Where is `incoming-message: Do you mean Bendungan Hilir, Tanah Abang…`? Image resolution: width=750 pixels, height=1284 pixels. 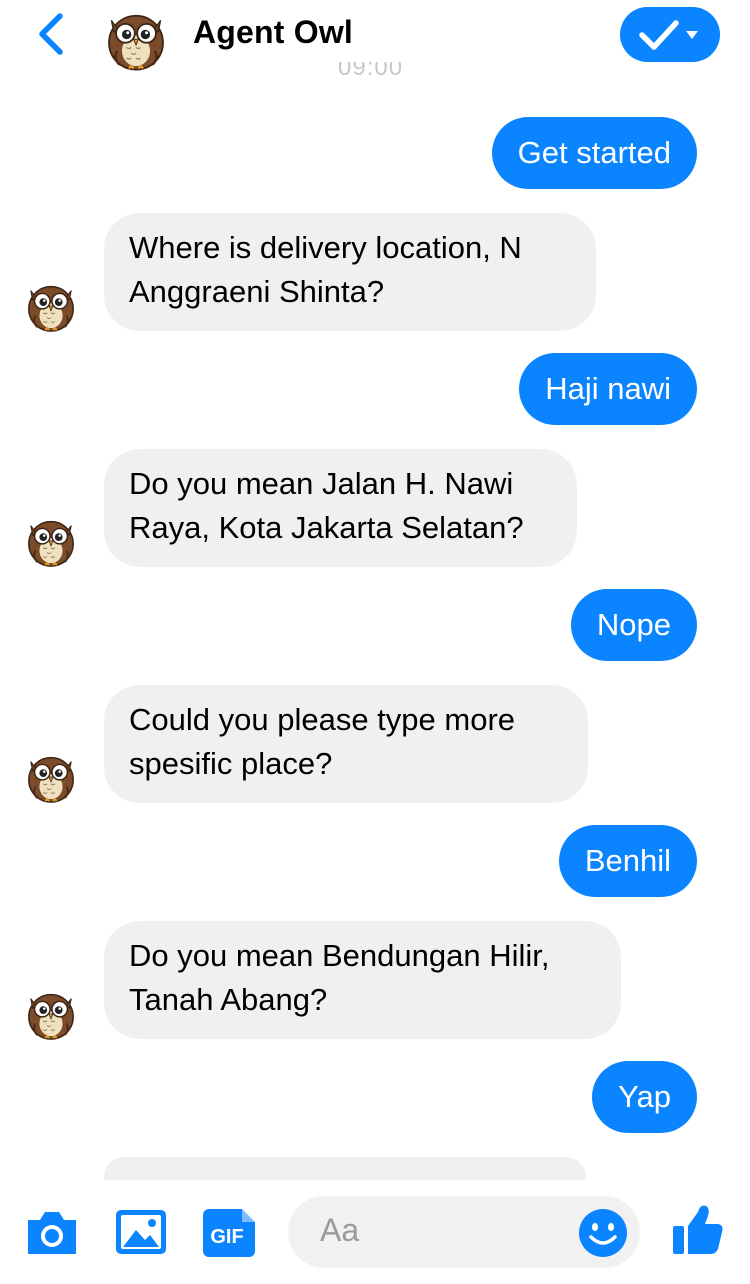 incoming-message: Do you mean Bendungan Hilir, Tanah Abang… is located at coordinates (362, 980).